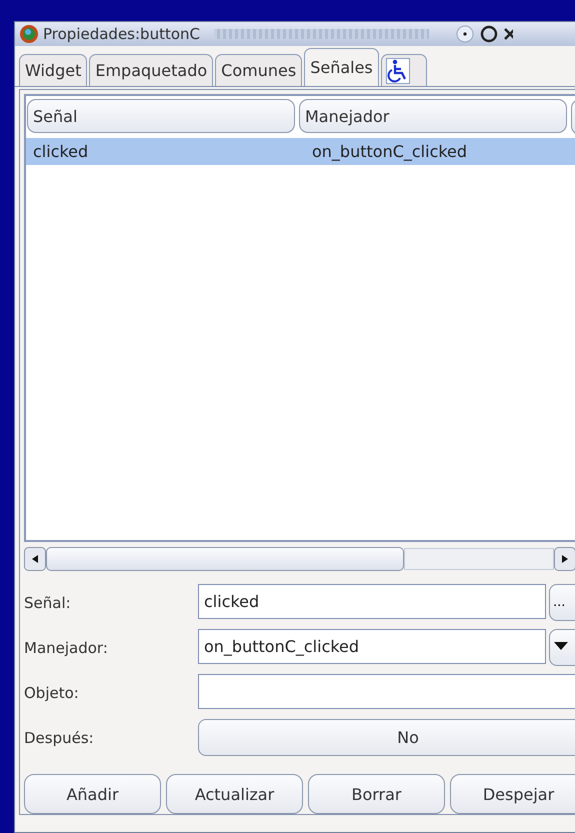 The width and height of the screenshot is (575, 833). I want to click on tab: Widget, so click(53, 70).